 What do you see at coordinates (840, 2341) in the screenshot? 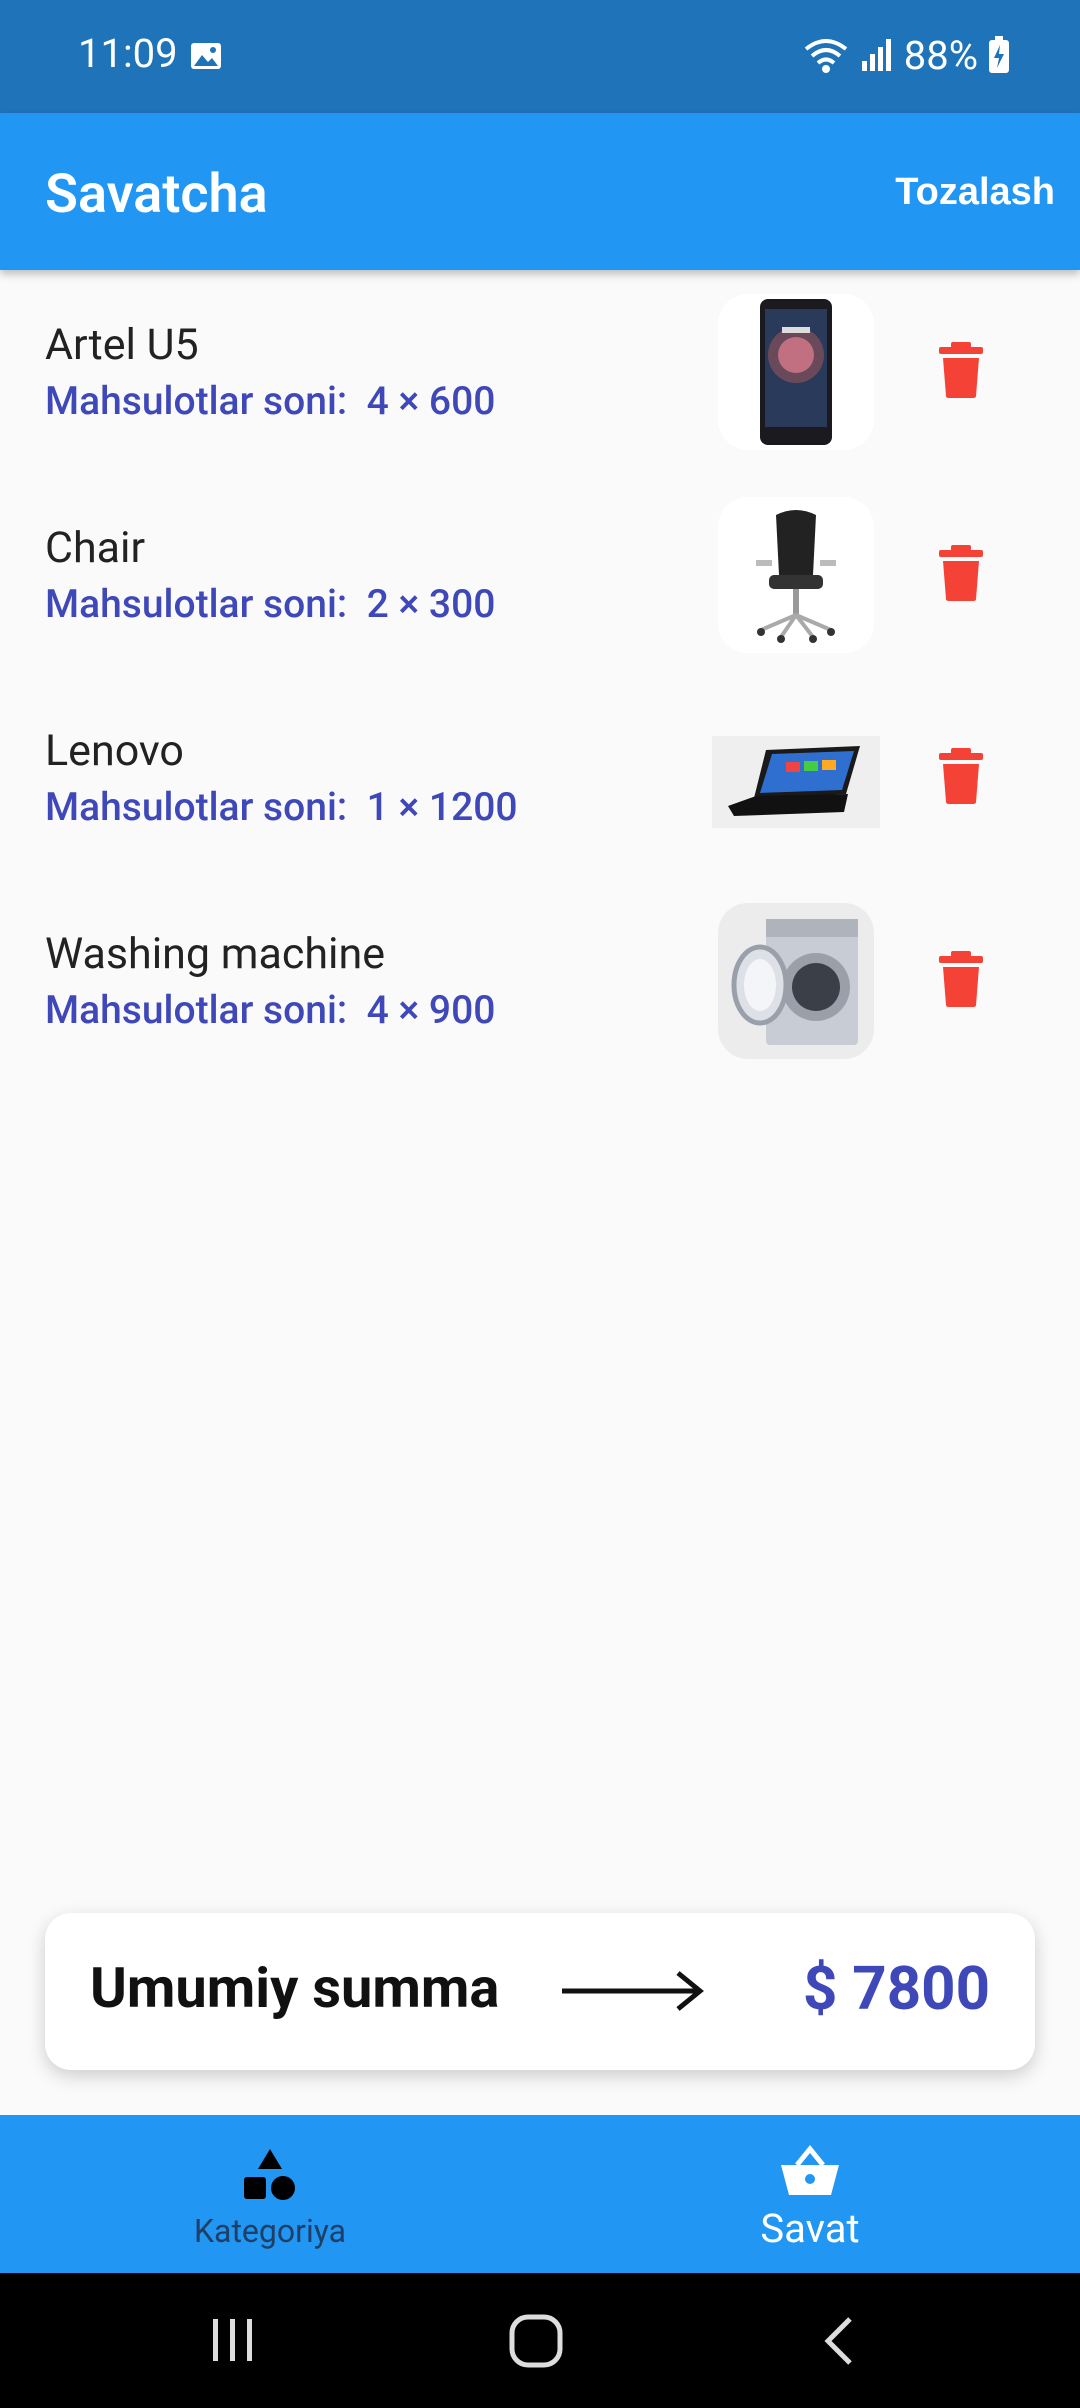
I see `back-icon` at bounding box center [840, 2341].